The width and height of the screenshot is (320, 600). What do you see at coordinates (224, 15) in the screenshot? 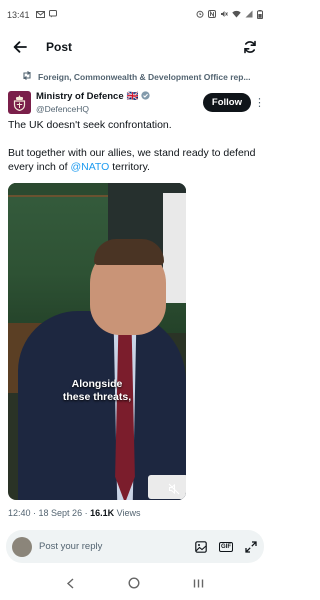
I see `mute-icon` at bounding box center [224, 15].